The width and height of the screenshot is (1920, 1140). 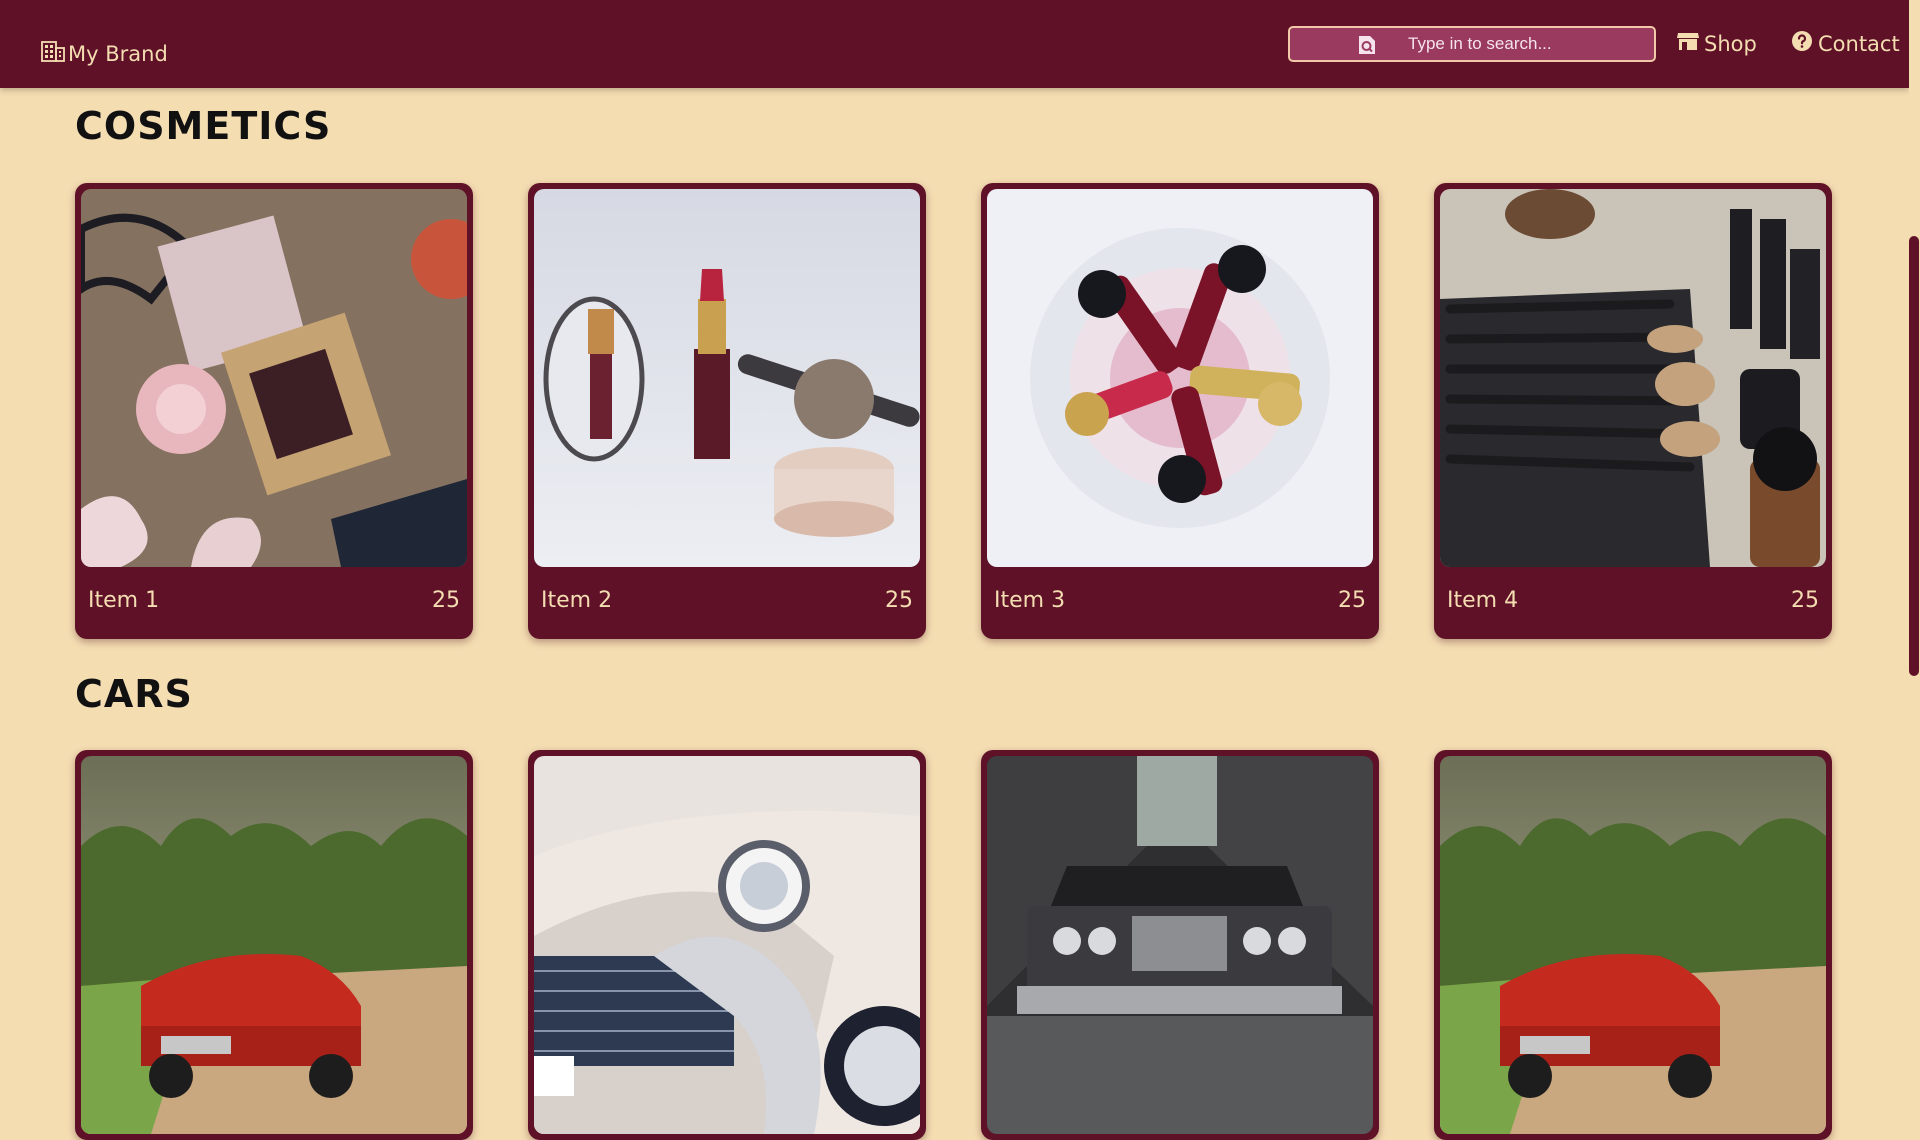 What do you see at coordinates (124, 600) in the screenshot?
I see `product-name: Item 1` at bounding box center [124, 600].